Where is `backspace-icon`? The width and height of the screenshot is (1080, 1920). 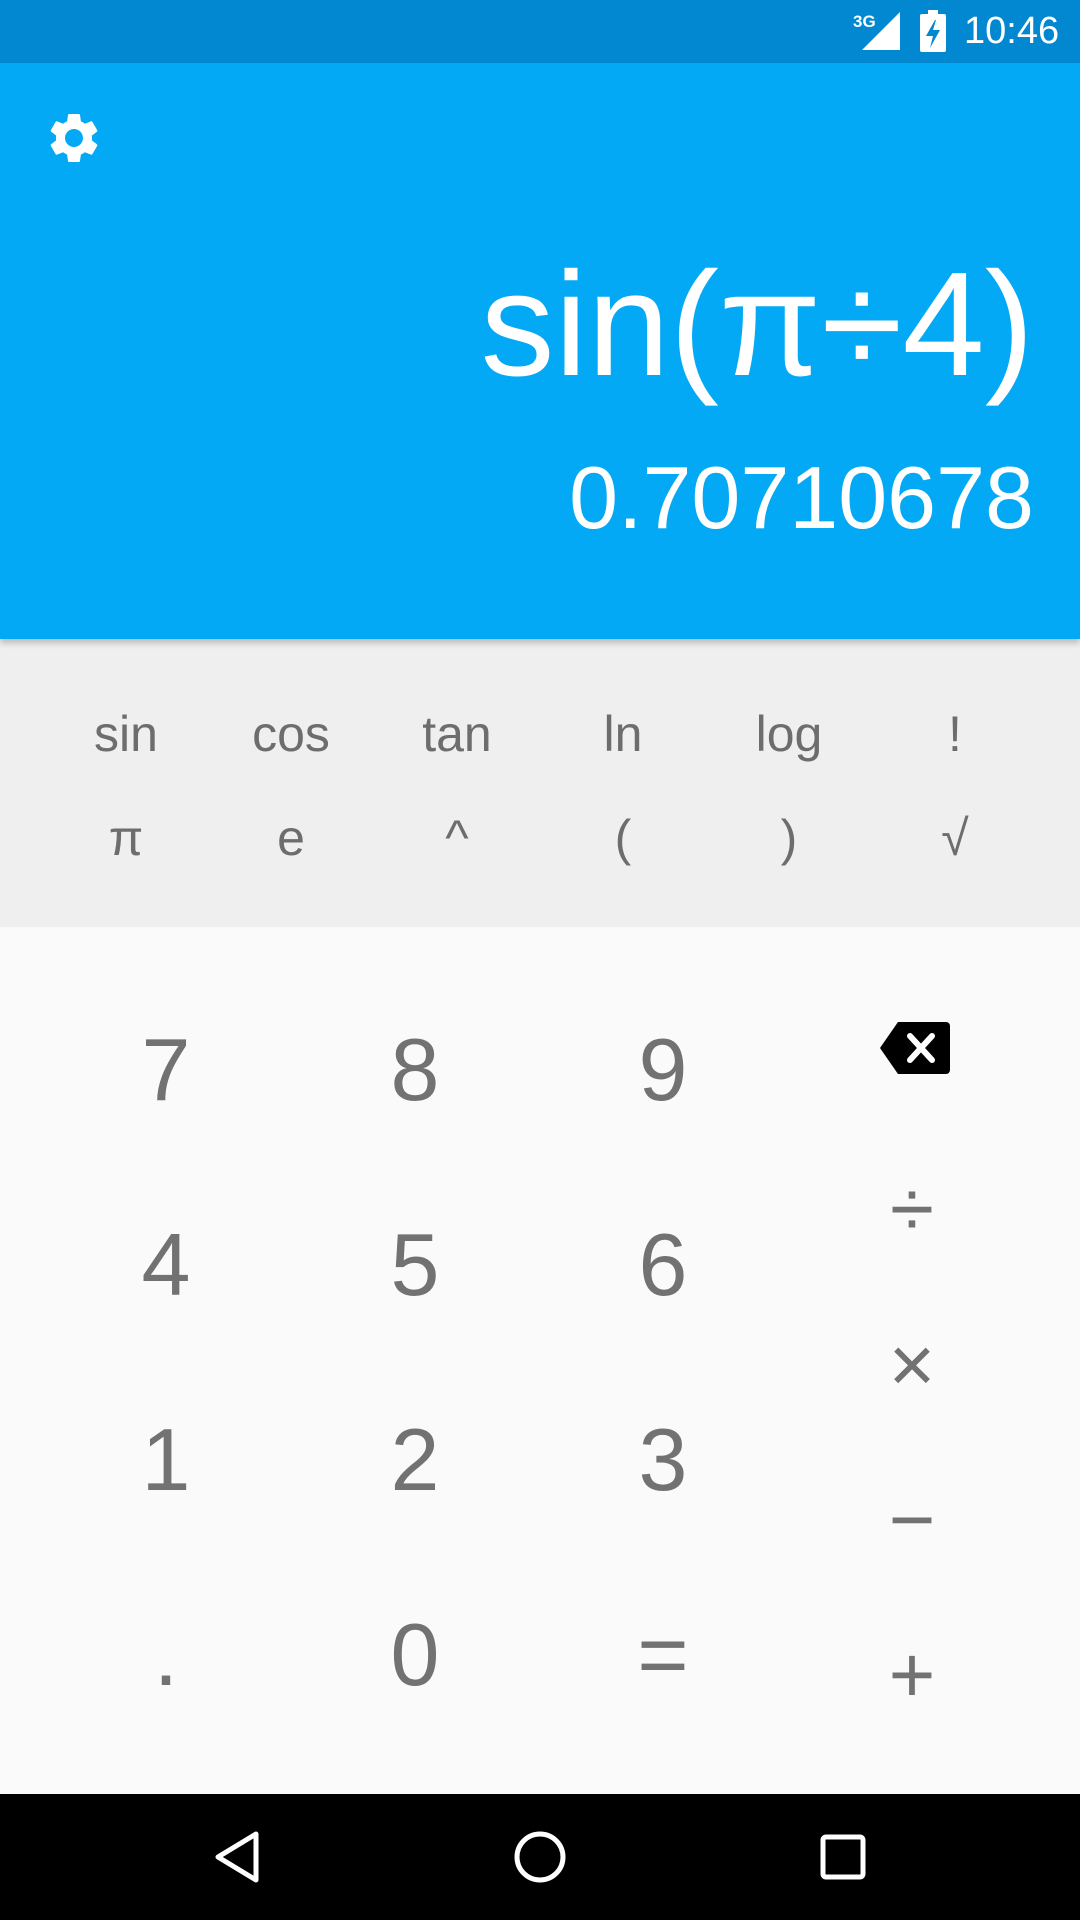
backspace-icon is located at coordinates (915, 1048).